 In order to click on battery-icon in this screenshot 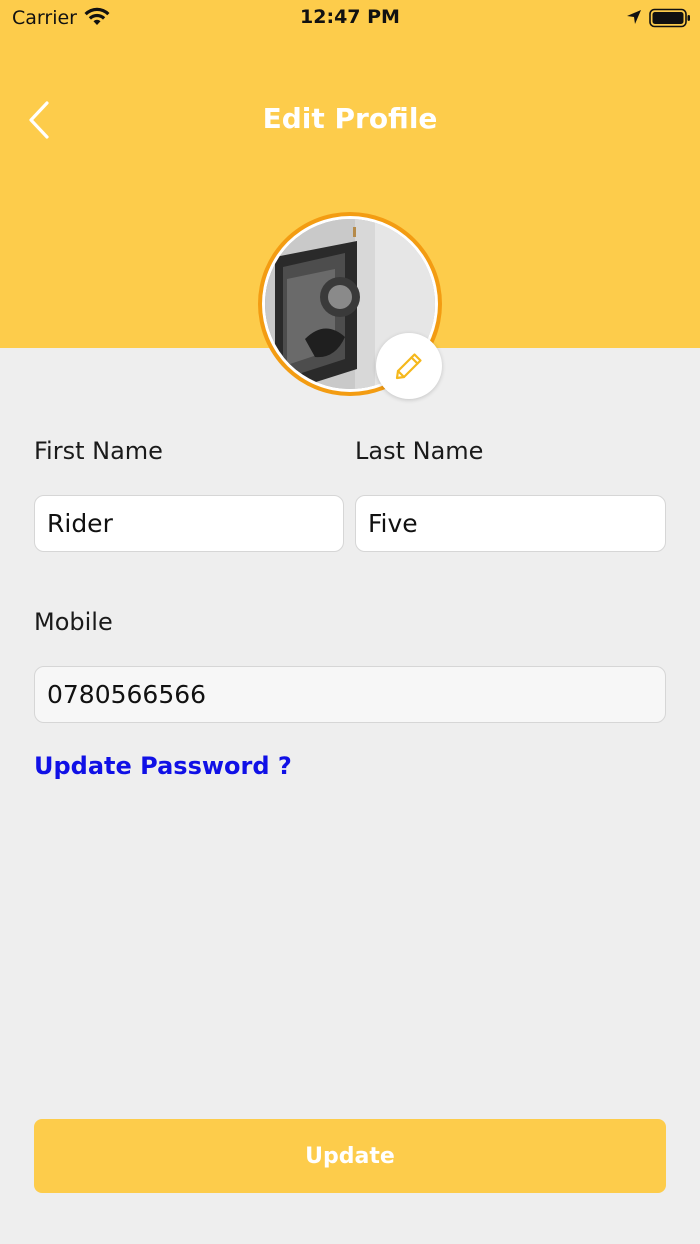, I will do `click(669, 18)`.